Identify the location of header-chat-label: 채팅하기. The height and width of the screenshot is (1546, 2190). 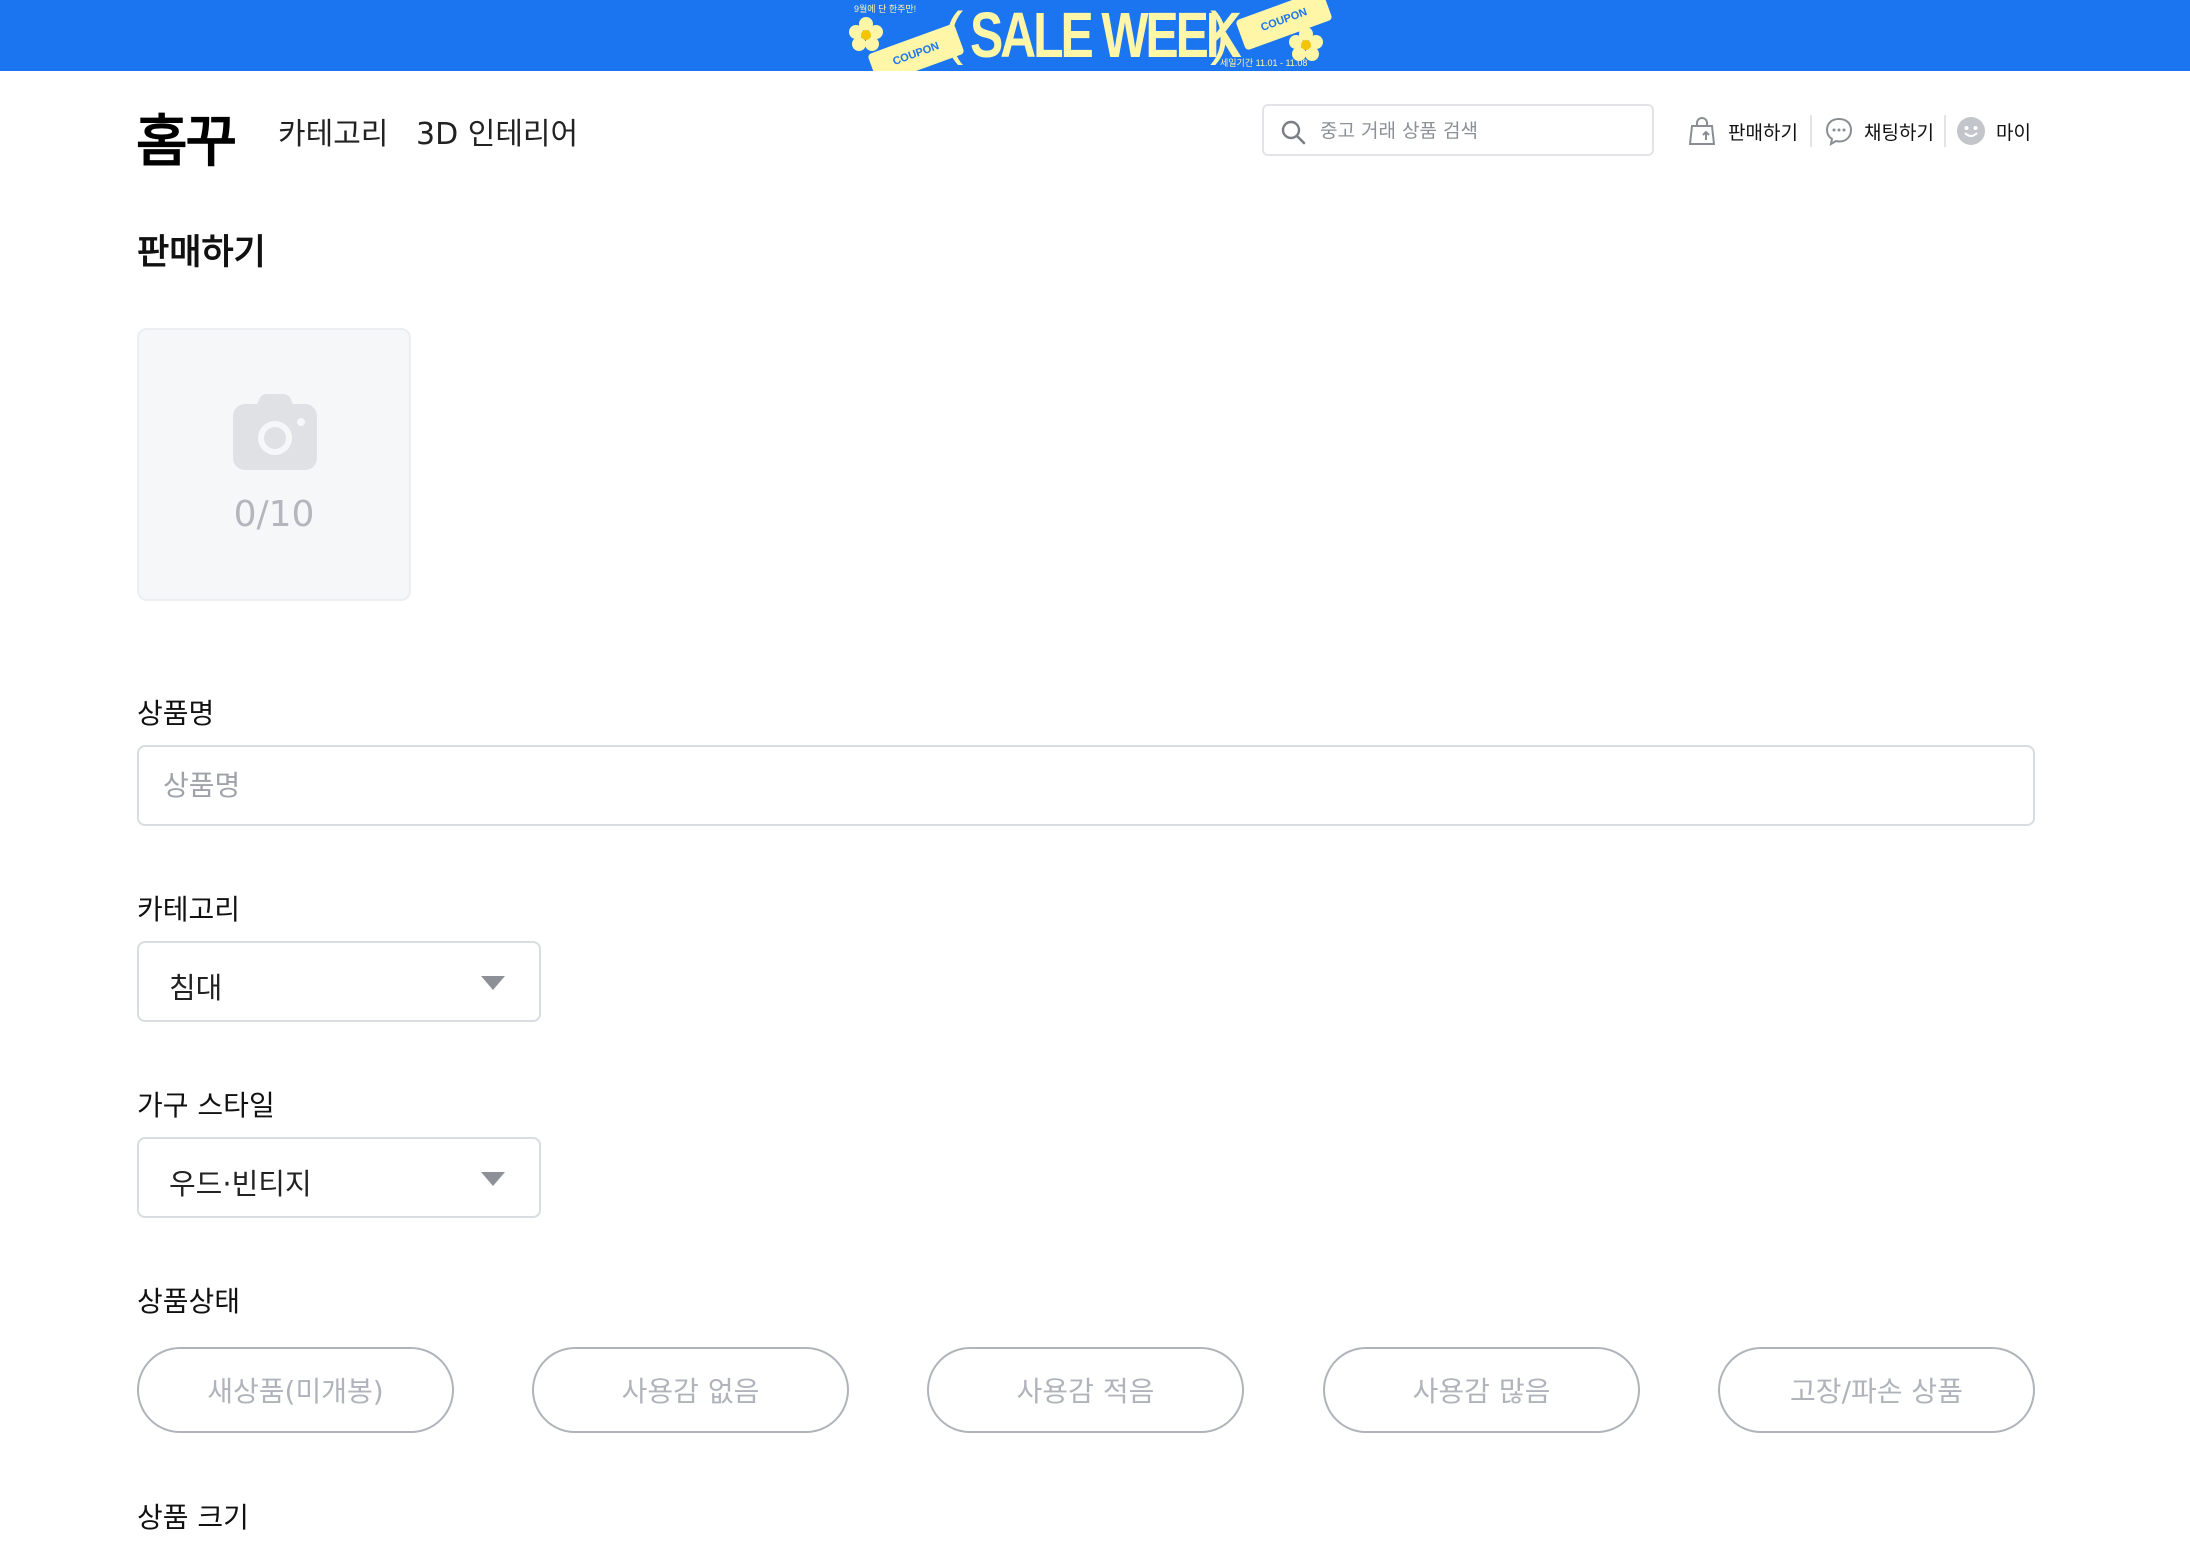
(1899, 132).